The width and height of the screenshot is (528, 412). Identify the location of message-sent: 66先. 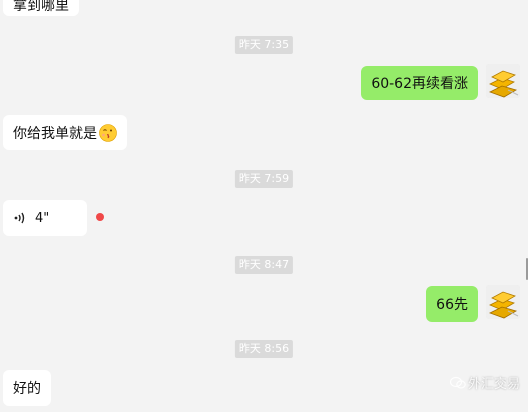
(452, 304).